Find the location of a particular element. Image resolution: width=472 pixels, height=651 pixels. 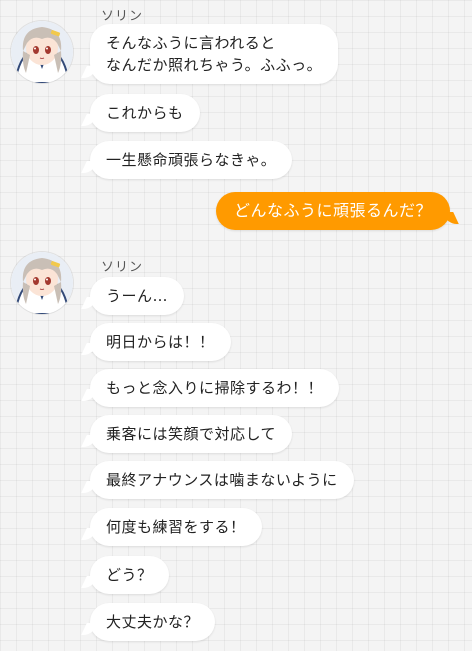

message-bubble: 最終アナウンスは噛まないように is located at coordinates (222, 480).